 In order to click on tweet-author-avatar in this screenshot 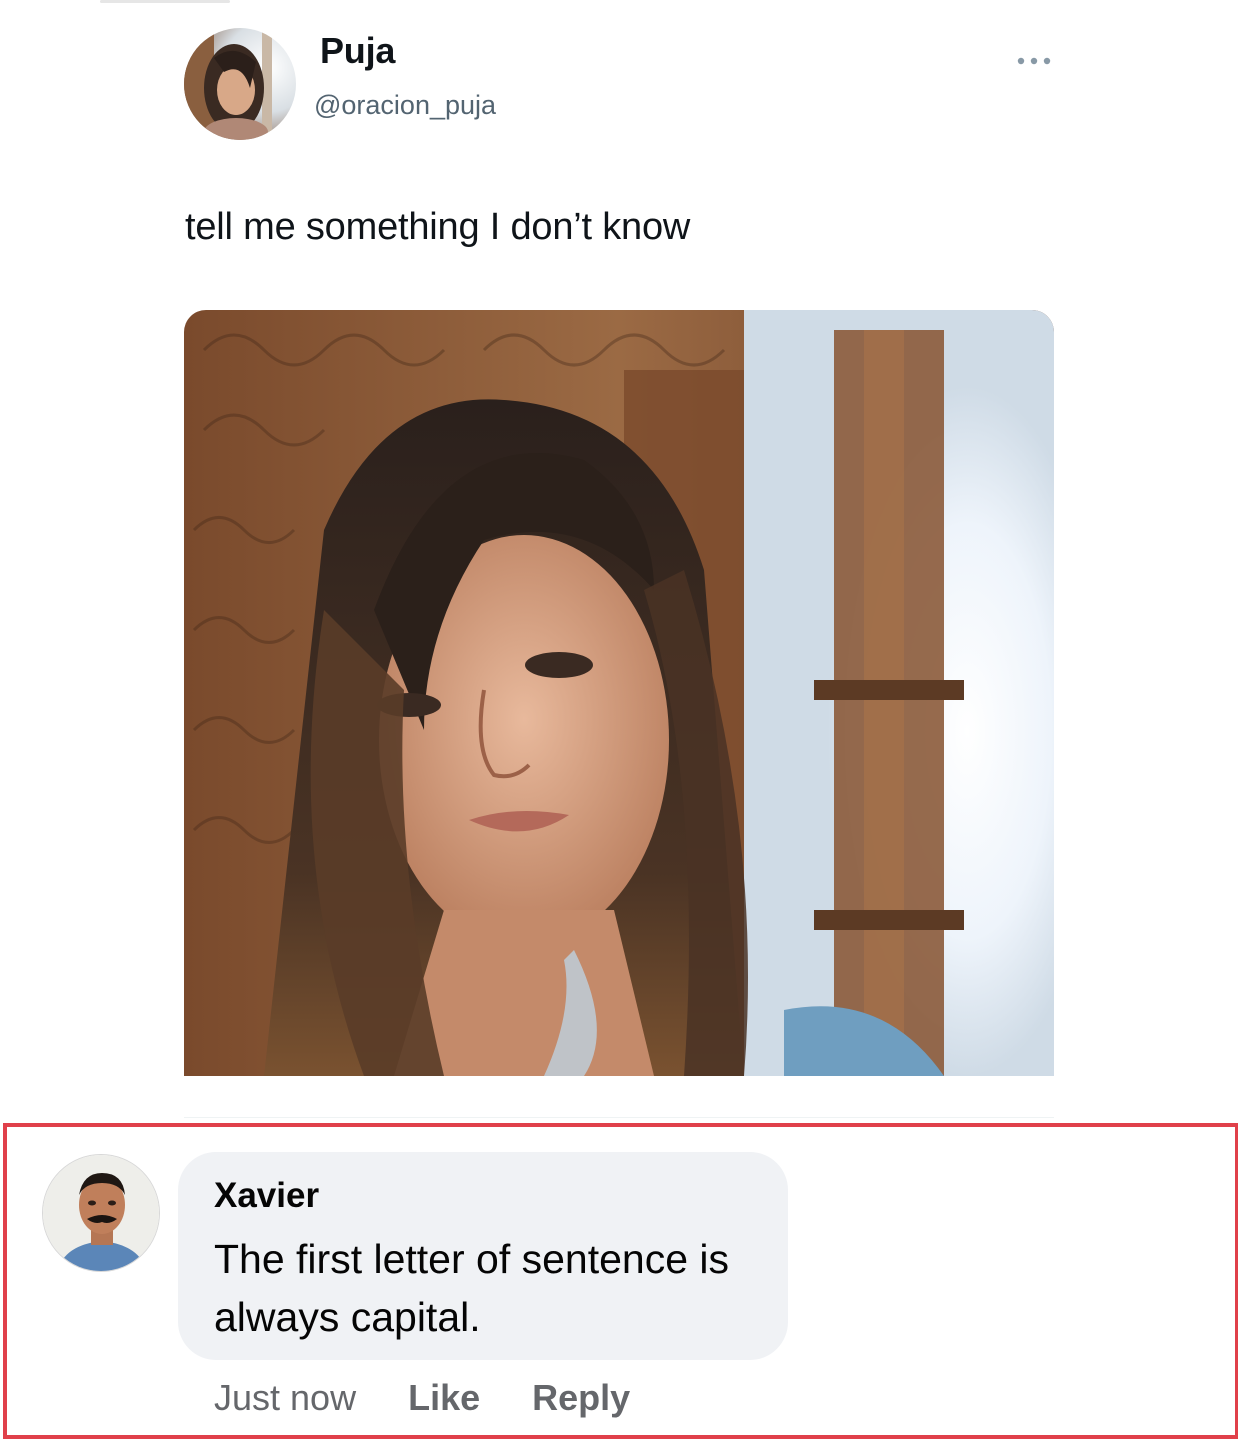, I will do `click(240, 84)`.